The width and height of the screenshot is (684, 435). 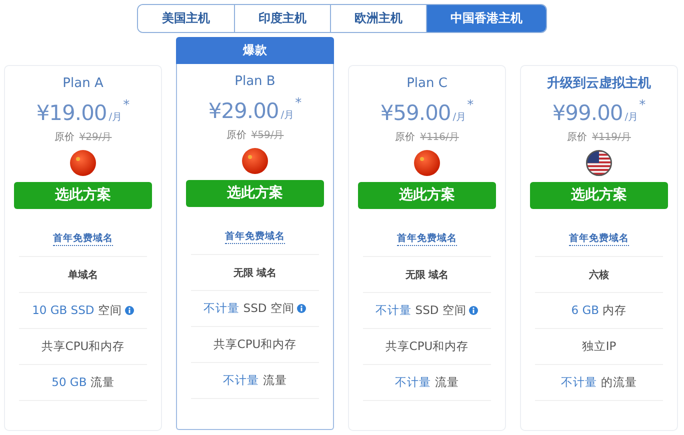 I want to click on price: ¥19.00, so click(x=71, y=113).